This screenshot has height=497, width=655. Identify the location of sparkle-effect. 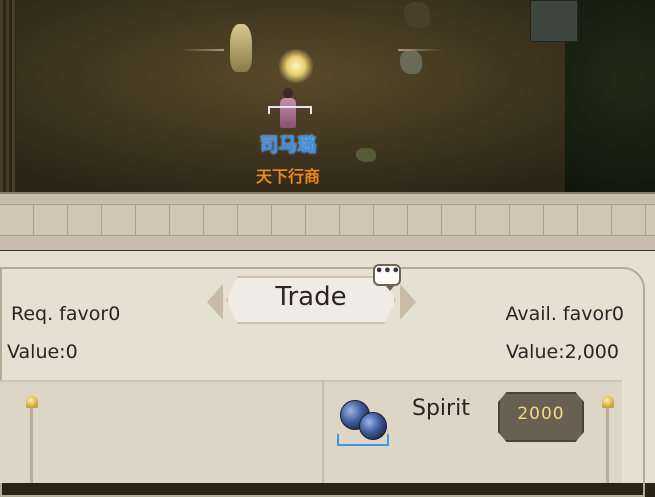
(296, 66).